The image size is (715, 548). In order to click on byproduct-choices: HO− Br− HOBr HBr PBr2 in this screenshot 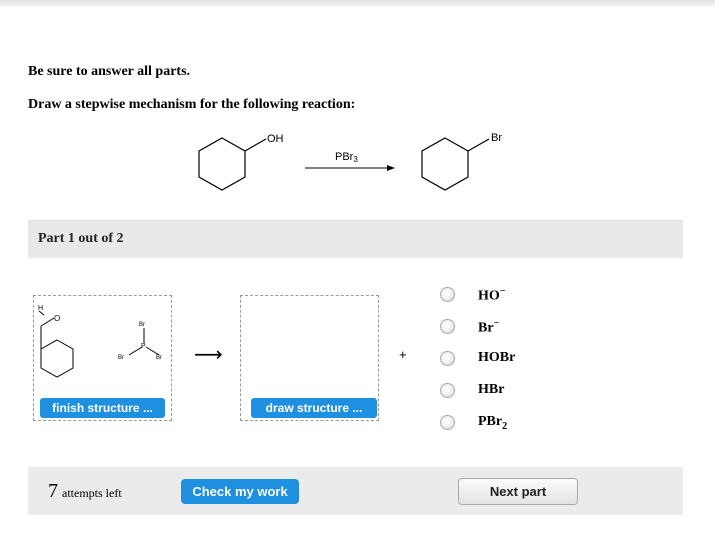, I will do `click(507, 362)`.